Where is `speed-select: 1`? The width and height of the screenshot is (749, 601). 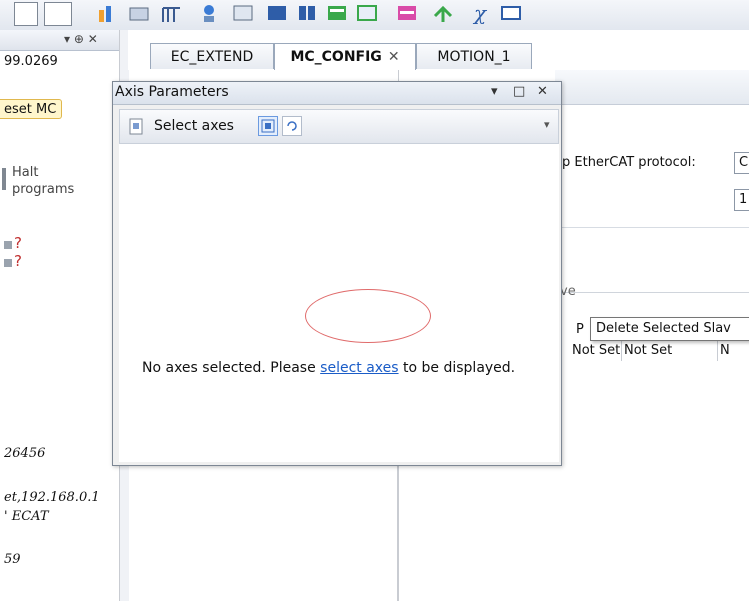
speed-select: 1 is located at coordinates (741, 200).